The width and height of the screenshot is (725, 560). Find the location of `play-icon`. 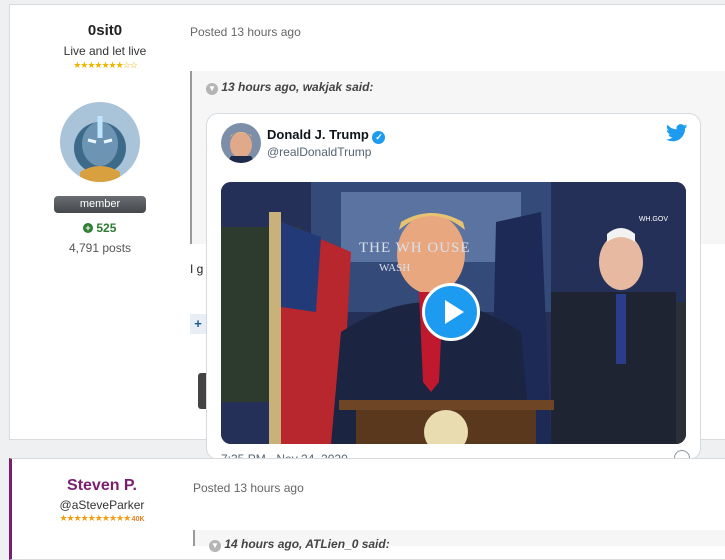

play-icon is located at coordinates (454, 312).